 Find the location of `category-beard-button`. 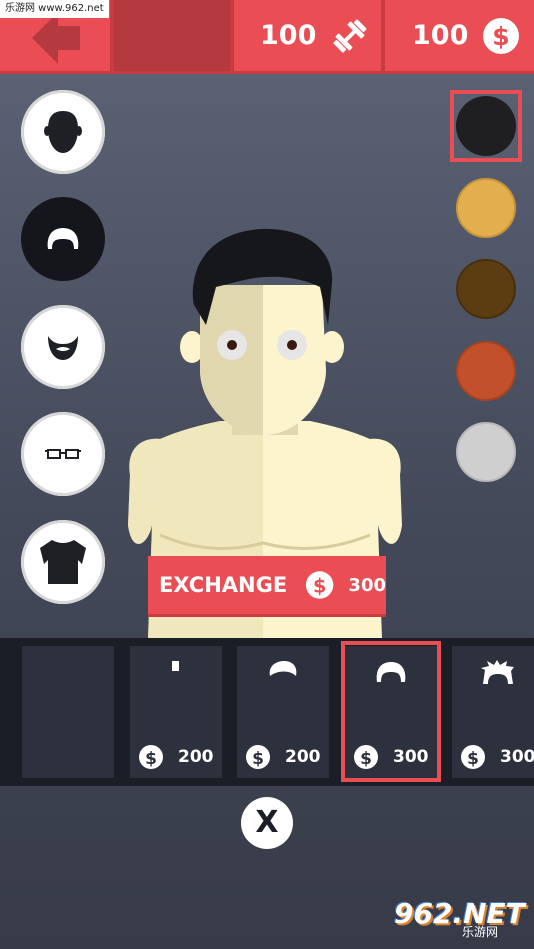

category-beard-button is located at coordinates (63, 347).